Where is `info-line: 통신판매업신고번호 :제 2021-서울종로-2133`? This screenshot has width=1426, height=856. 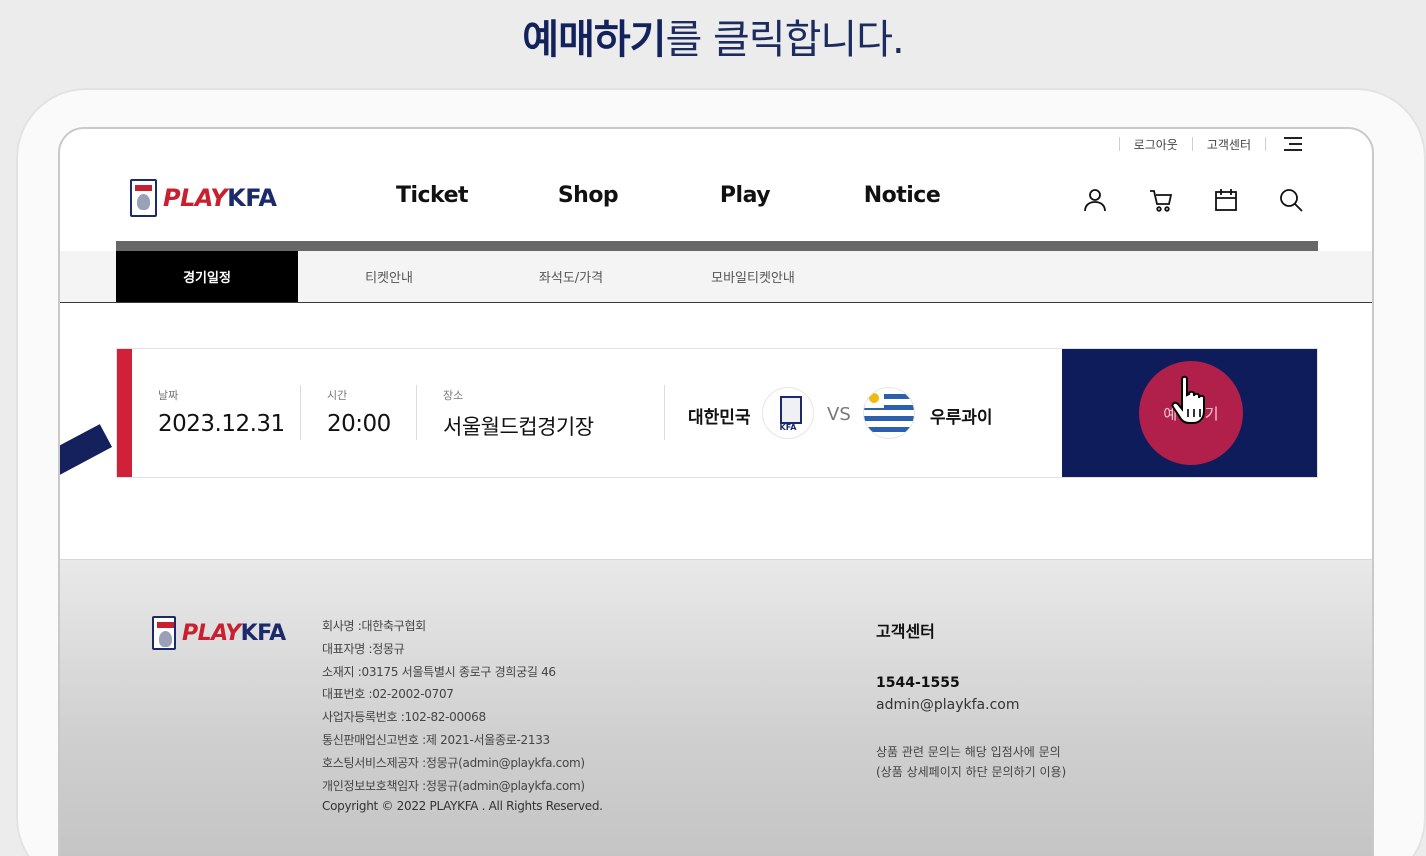
info-line: 통신판매업신고번호 :제 2021-서울종로-2133 is located at coordinates (436, 739).